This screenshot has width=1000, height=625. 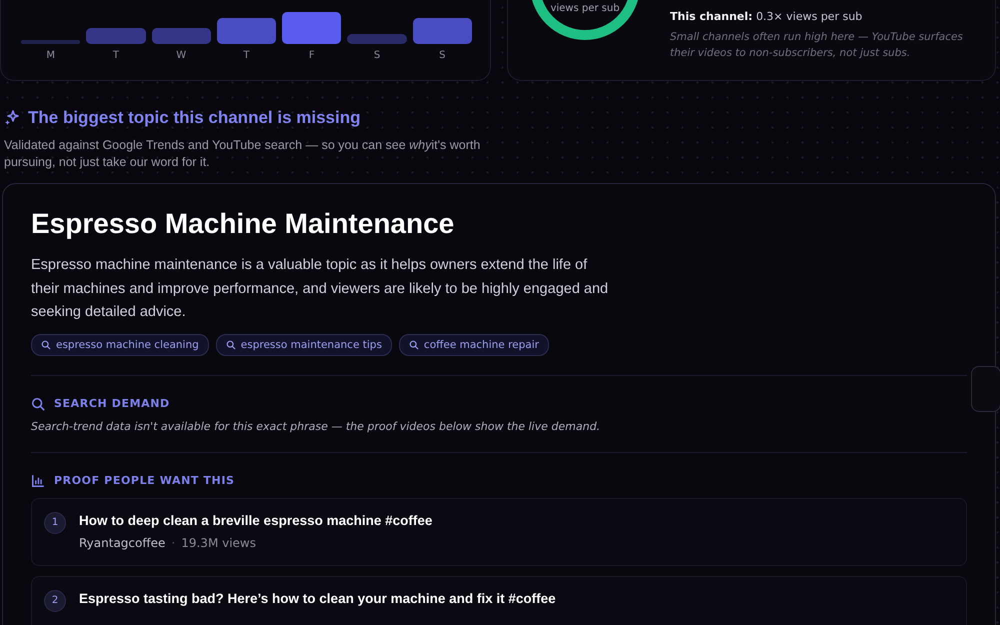 I want to click on topic-description: Espresso machine maintenance is a valuable topic as it helps owners extend the life of their machines and improve performance, and viewers are likely to be highly engaged and seeking detailed advice., so click(x=320, y=289).